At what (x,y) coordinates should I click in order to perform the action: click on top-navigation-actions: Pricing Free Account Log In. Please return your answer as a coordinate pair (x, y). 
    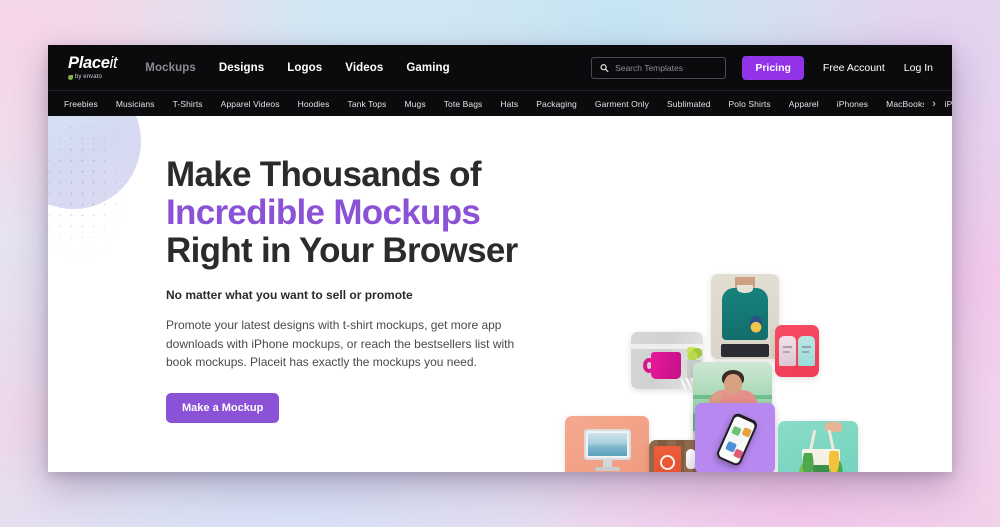
    Looking at the image, I should click on (763, 67).